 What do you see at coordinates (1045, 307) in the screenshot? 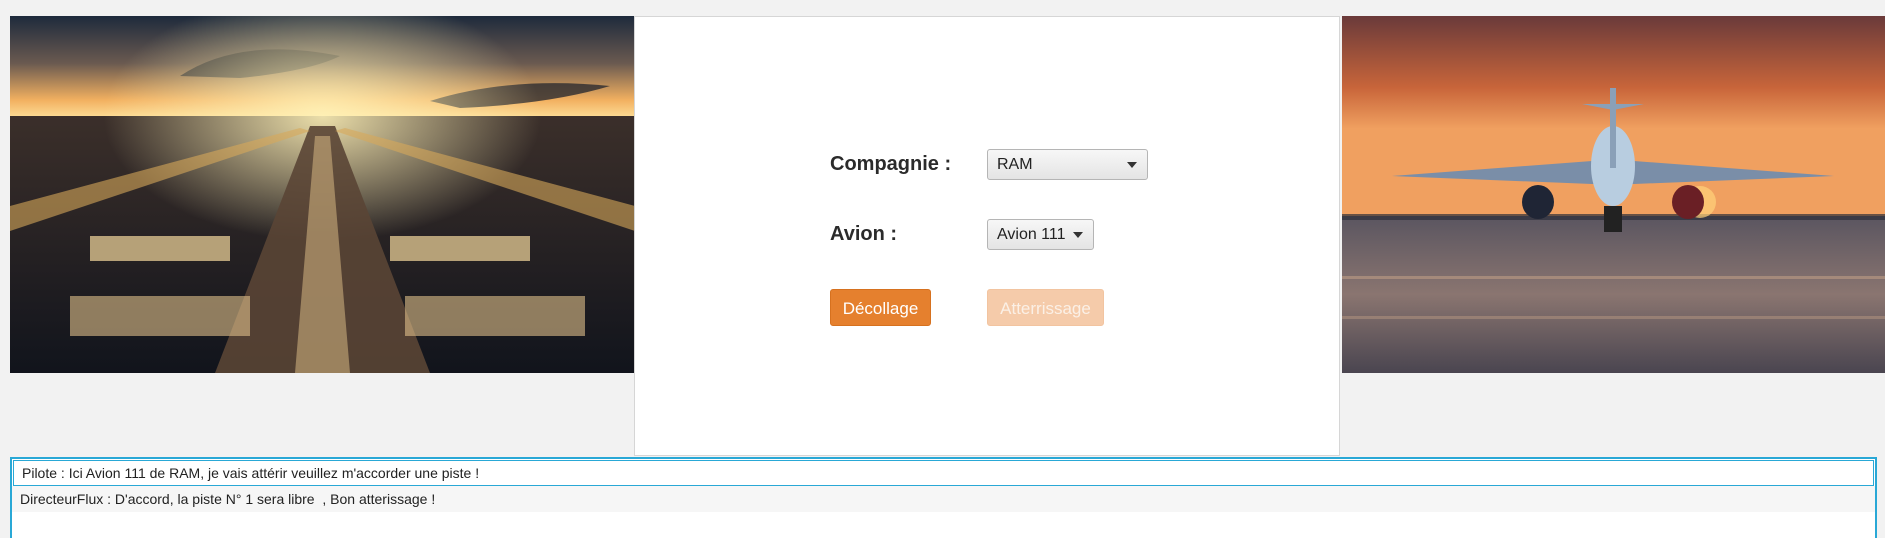
I see `landing-button: Atterrissage` at bounding box center [1045, 307].